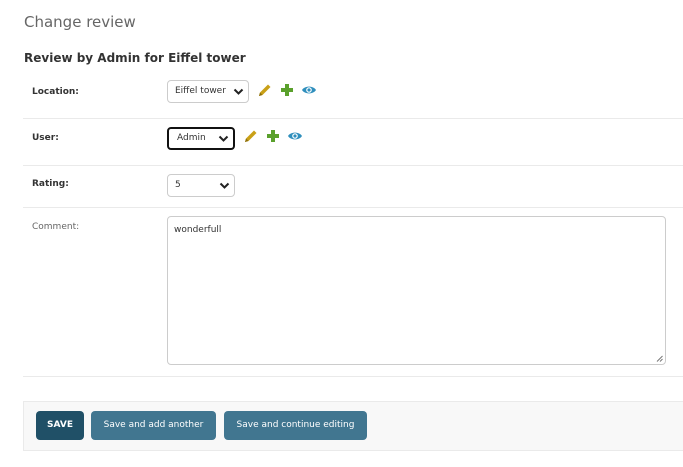 The height and width of the screenshot is (467, 683). I want to click on save-and-continue-button: Save and continue editing, so click(295, 425).